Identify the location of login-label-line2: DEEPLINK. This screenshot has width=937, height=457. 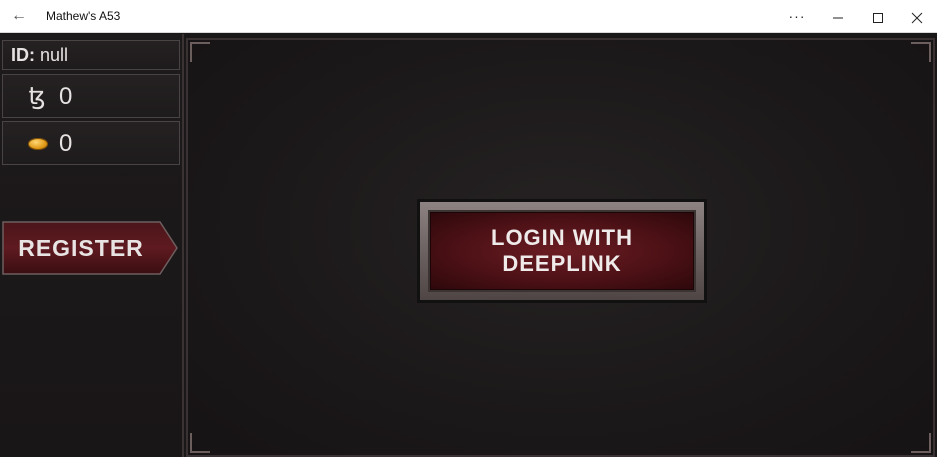
(562, 263).